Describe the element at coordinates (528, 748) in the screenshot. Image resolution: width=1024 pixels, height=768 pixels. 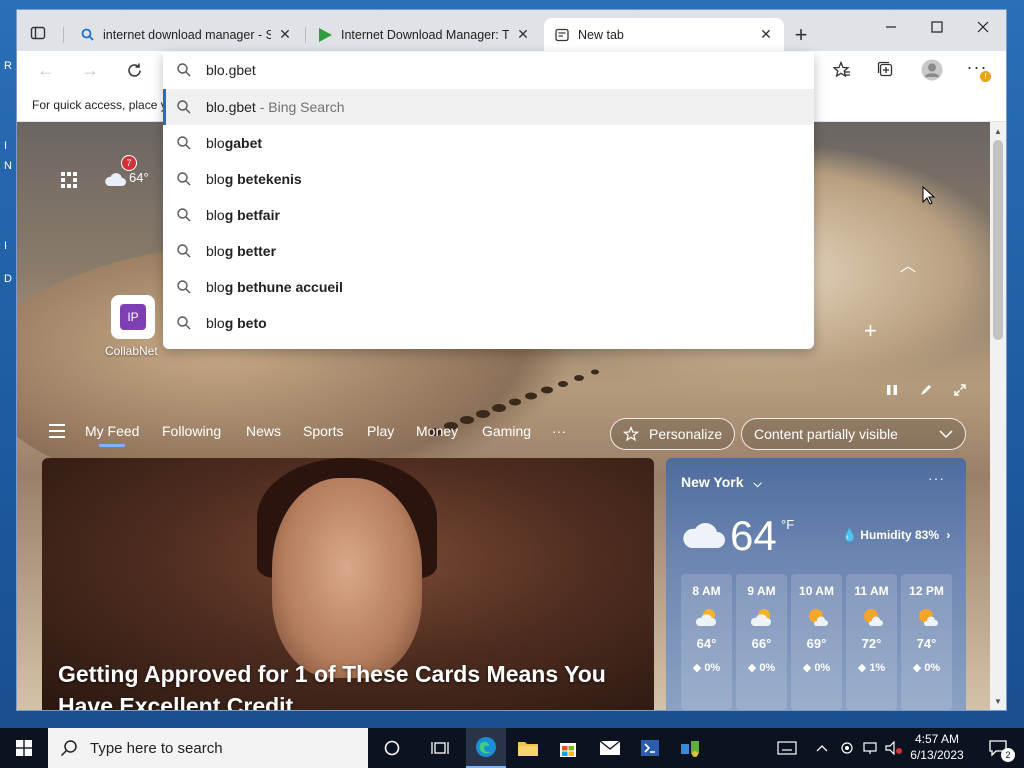
I see `file-explorer-icon` at that location.